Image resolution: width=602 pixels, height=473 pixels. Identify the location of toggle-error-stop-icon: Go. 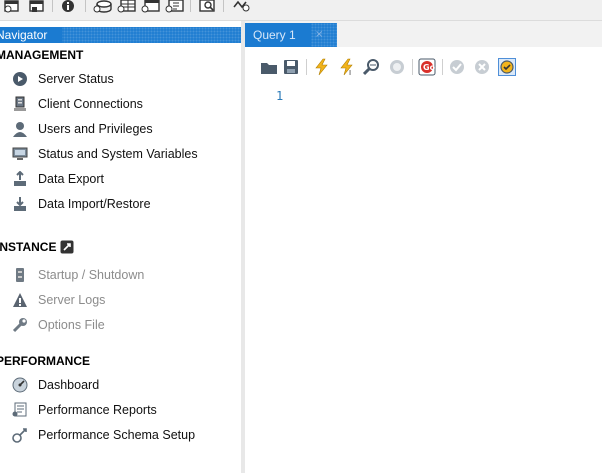
(427, 67).